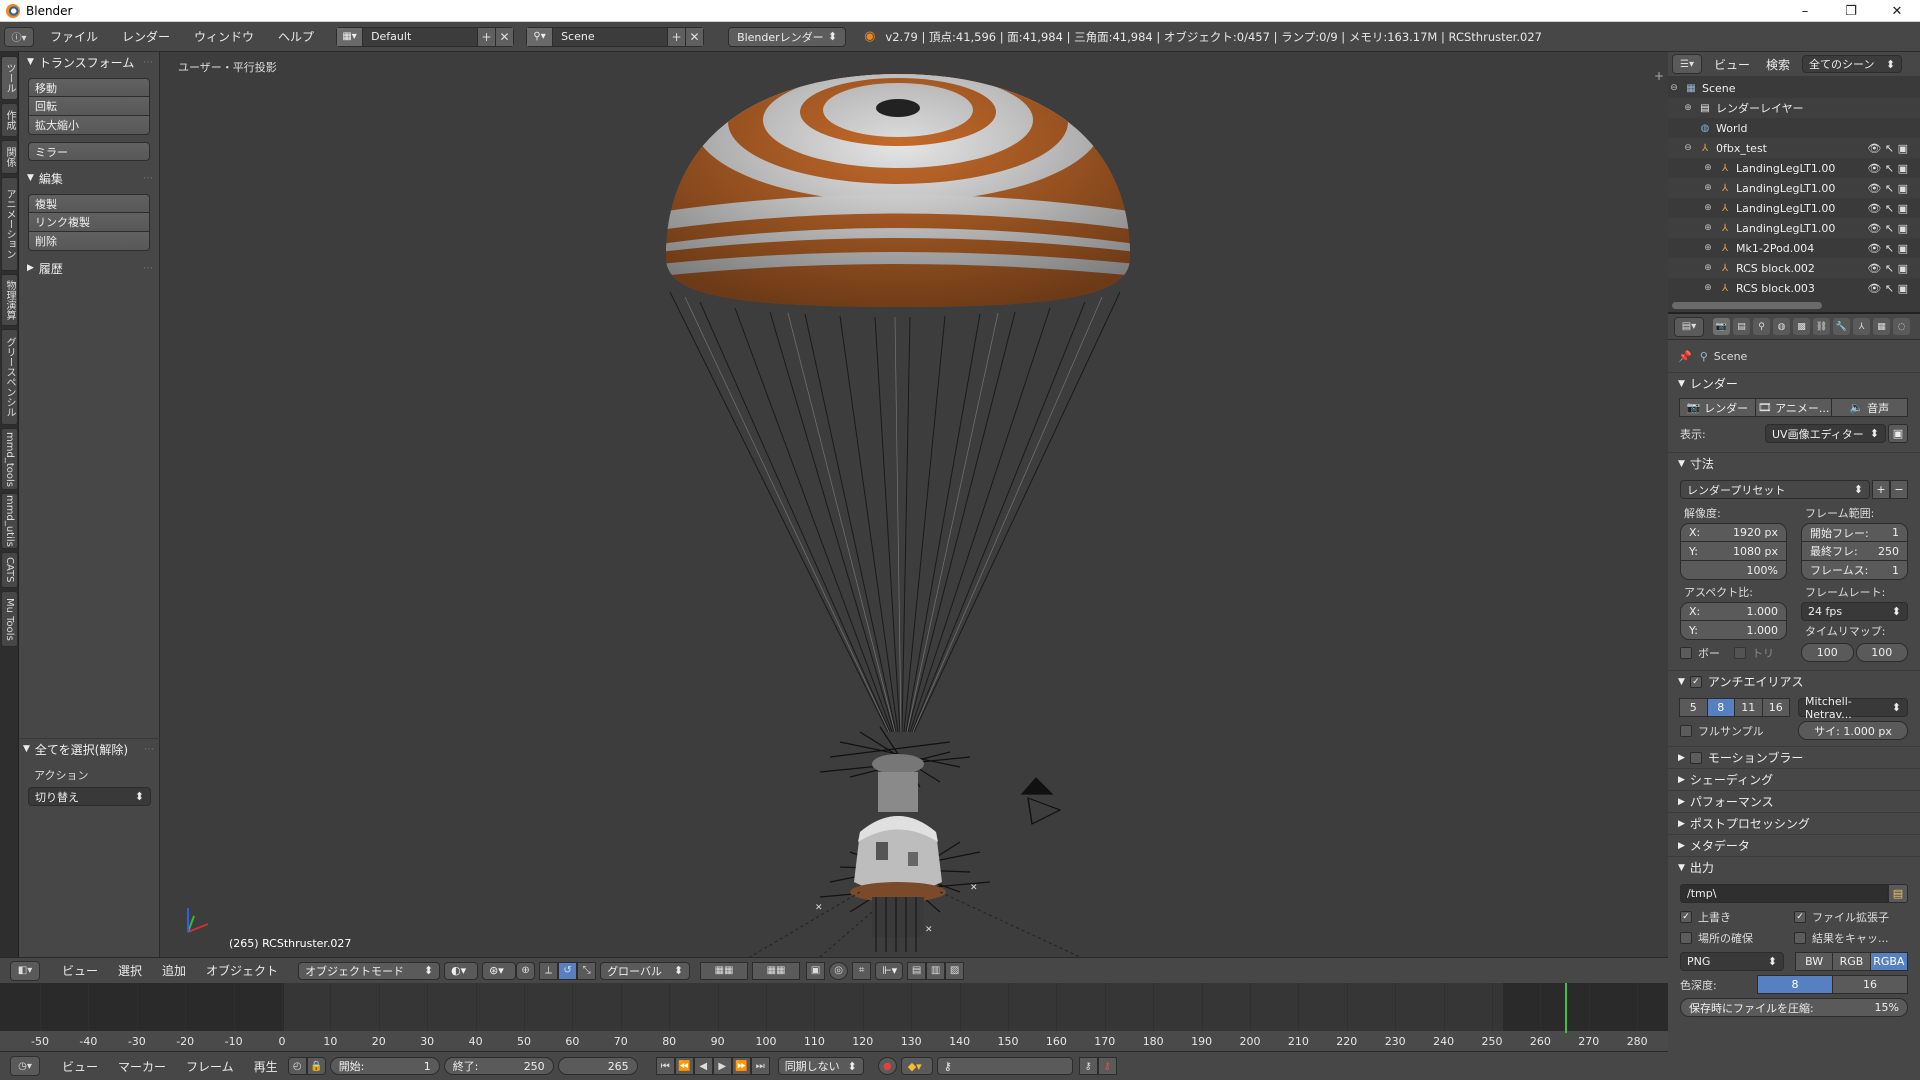  What do you see at coordinates (1795, 984) in the screenshot?
I see `color-depth-8: 8` at bounding box center [1795, 984].